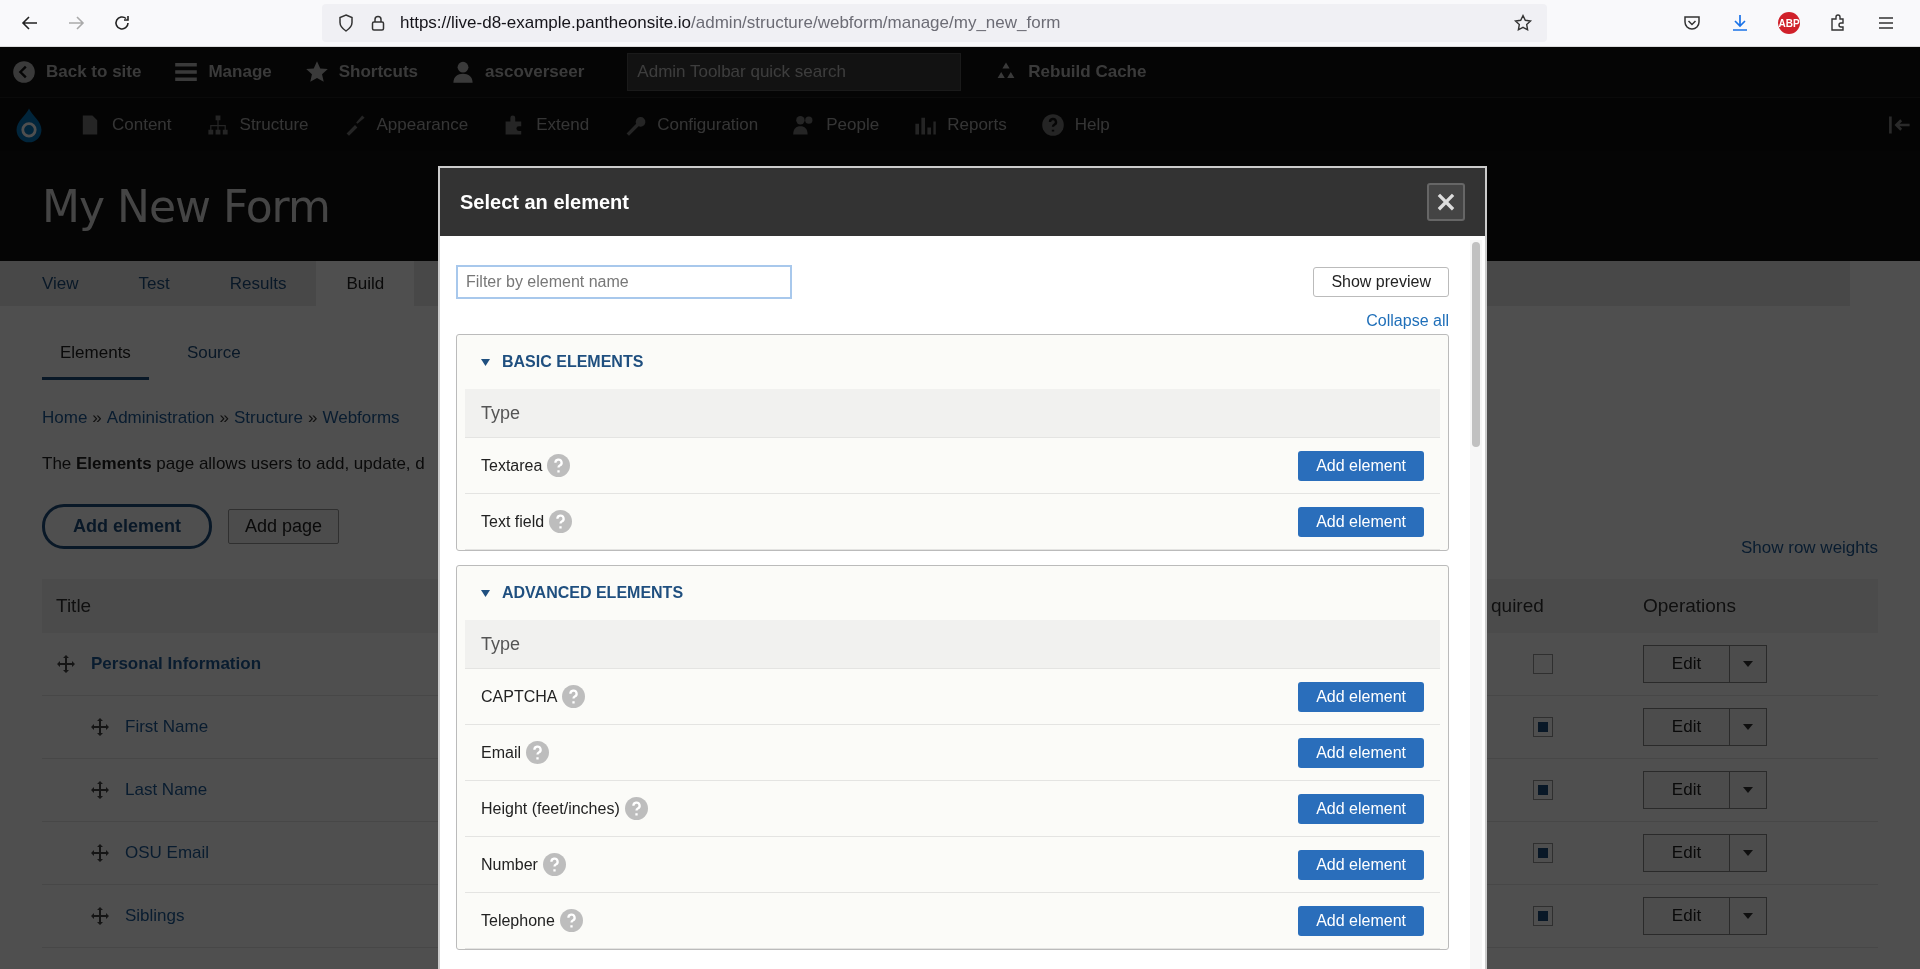  Describe the element at coordinates (1809, 548) in the screenshot. I see `show-row-weights-link: Show row weights` at that location.